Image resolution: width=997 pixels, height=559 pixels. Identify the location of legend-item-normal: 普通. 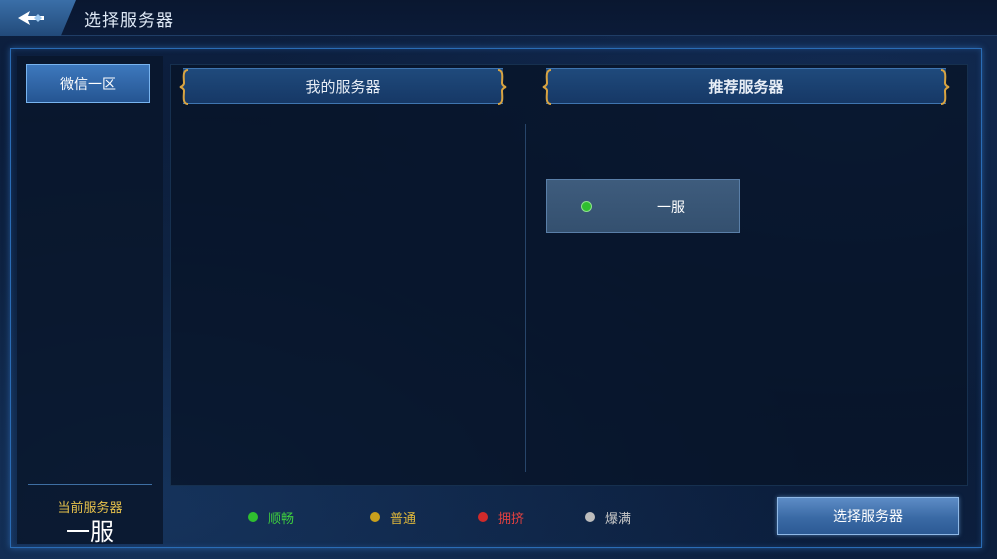
(393, 517).